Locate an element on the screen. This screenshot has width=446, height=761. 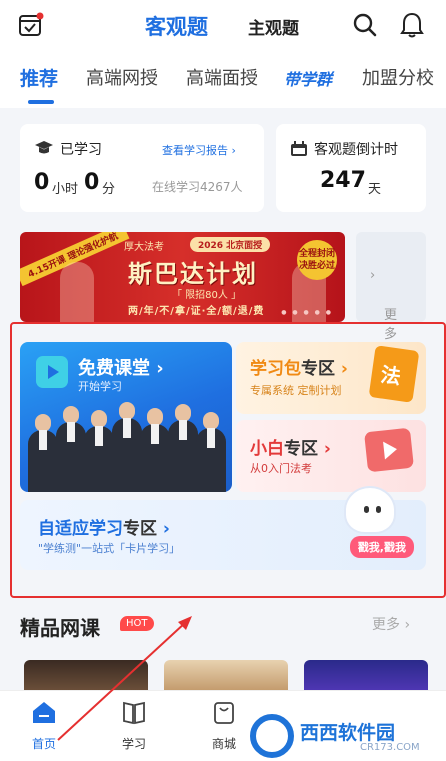
nav-shop: 商城 is located at coordinates (224, 725).